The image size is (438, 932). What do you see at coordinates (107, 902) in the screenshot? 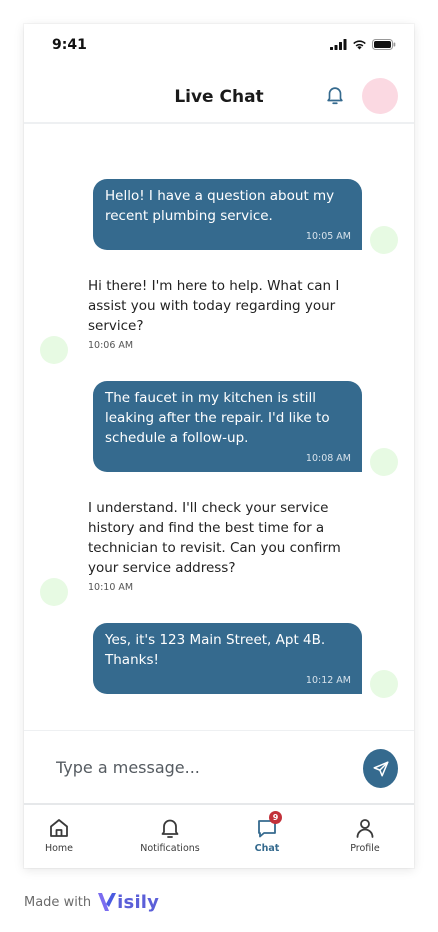
I see `visily-v-icon` at bounding box center [107, 902].